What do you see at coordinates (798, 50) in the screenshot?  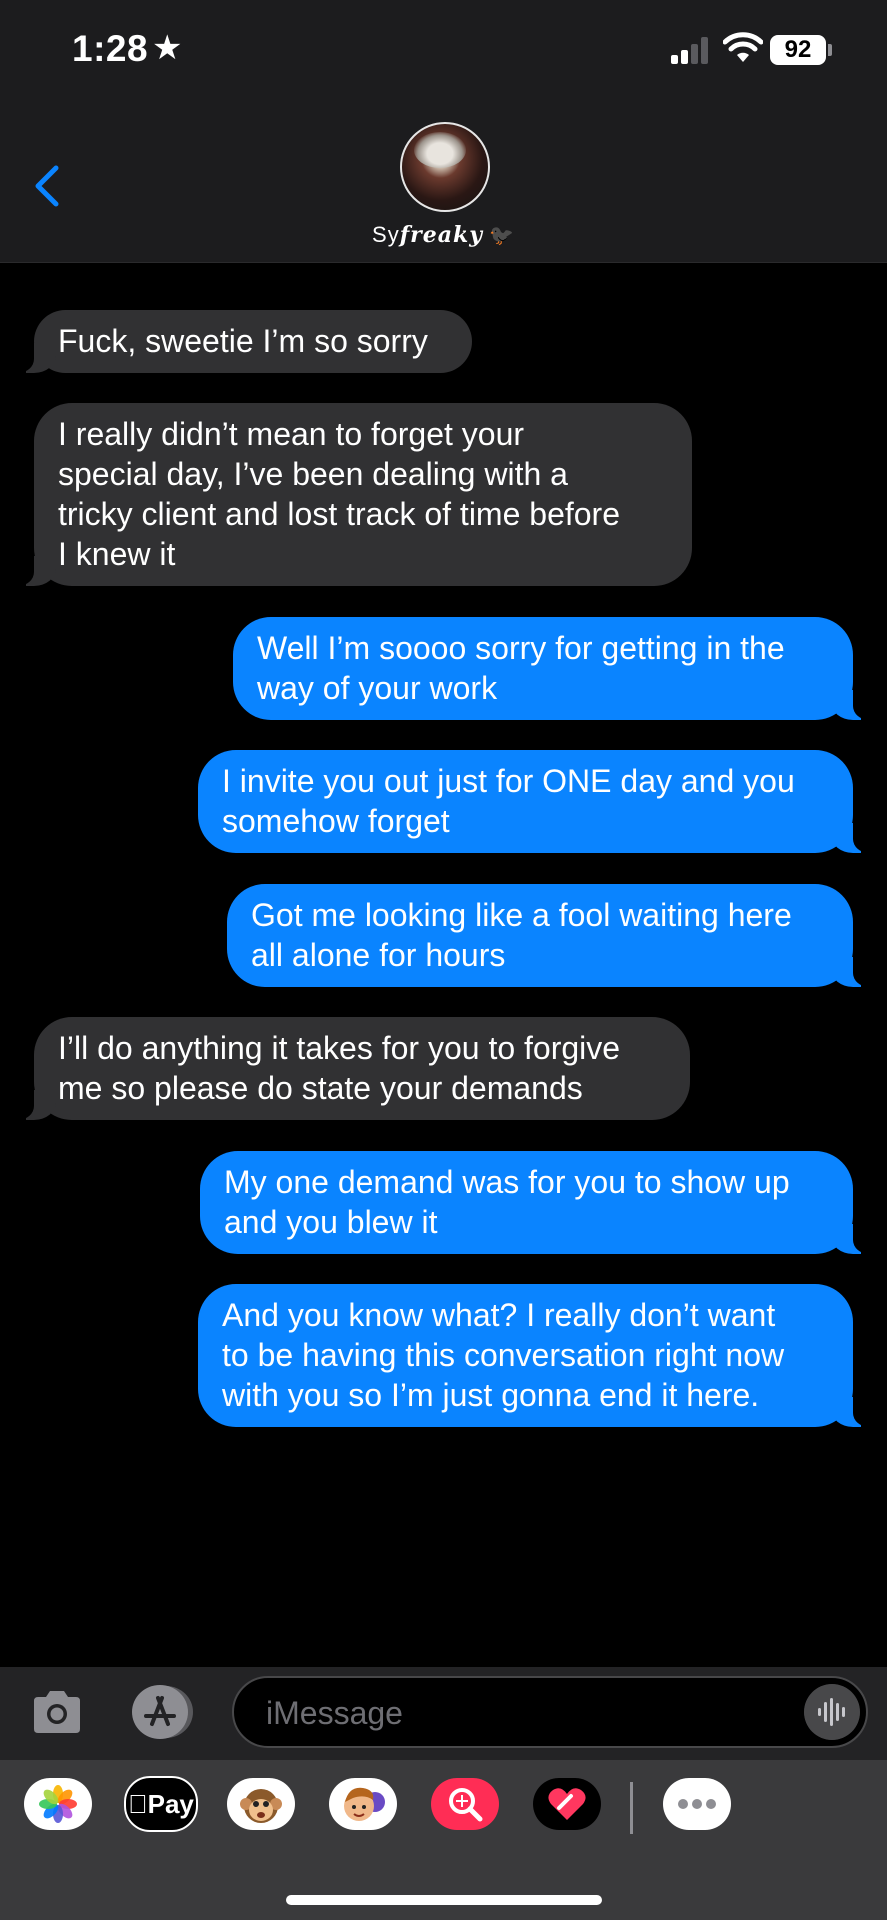 I see `battery-indicator: 92` at bounding box center [798, 50].